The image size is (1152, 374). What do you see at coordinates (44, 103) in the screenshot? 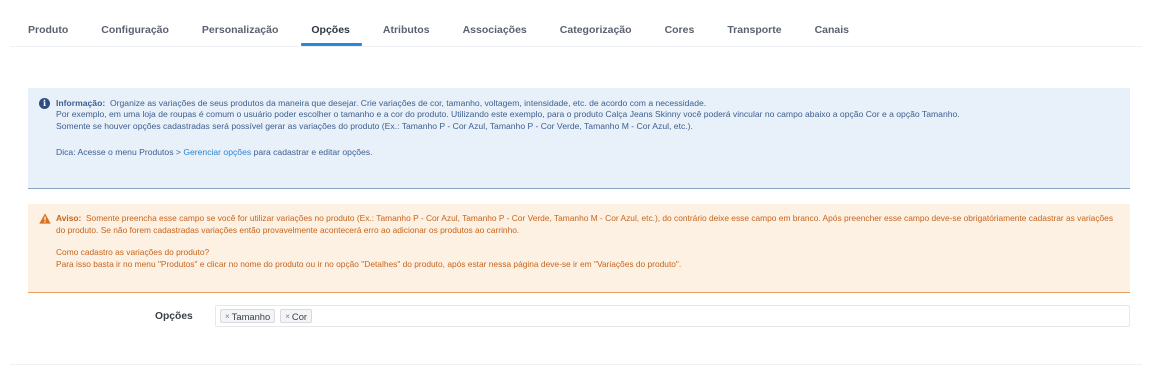
I see `info-icon: i` at bounding box center [44, 103].